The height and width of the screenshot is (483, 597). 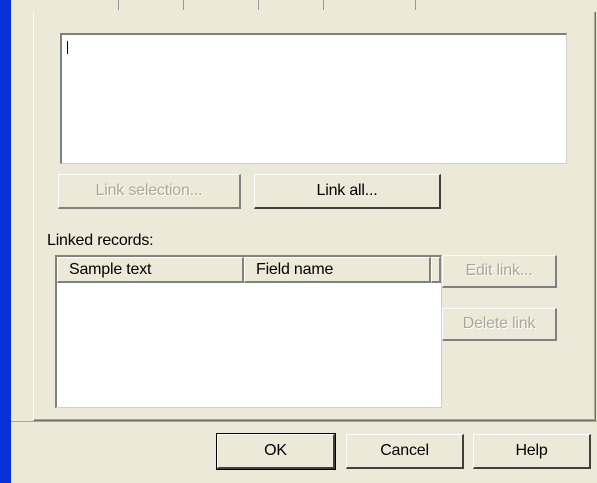 What do you see at coordinates (304, 6) in the screenshot?
I see `tab-strip` at bounding box center [304, 6].